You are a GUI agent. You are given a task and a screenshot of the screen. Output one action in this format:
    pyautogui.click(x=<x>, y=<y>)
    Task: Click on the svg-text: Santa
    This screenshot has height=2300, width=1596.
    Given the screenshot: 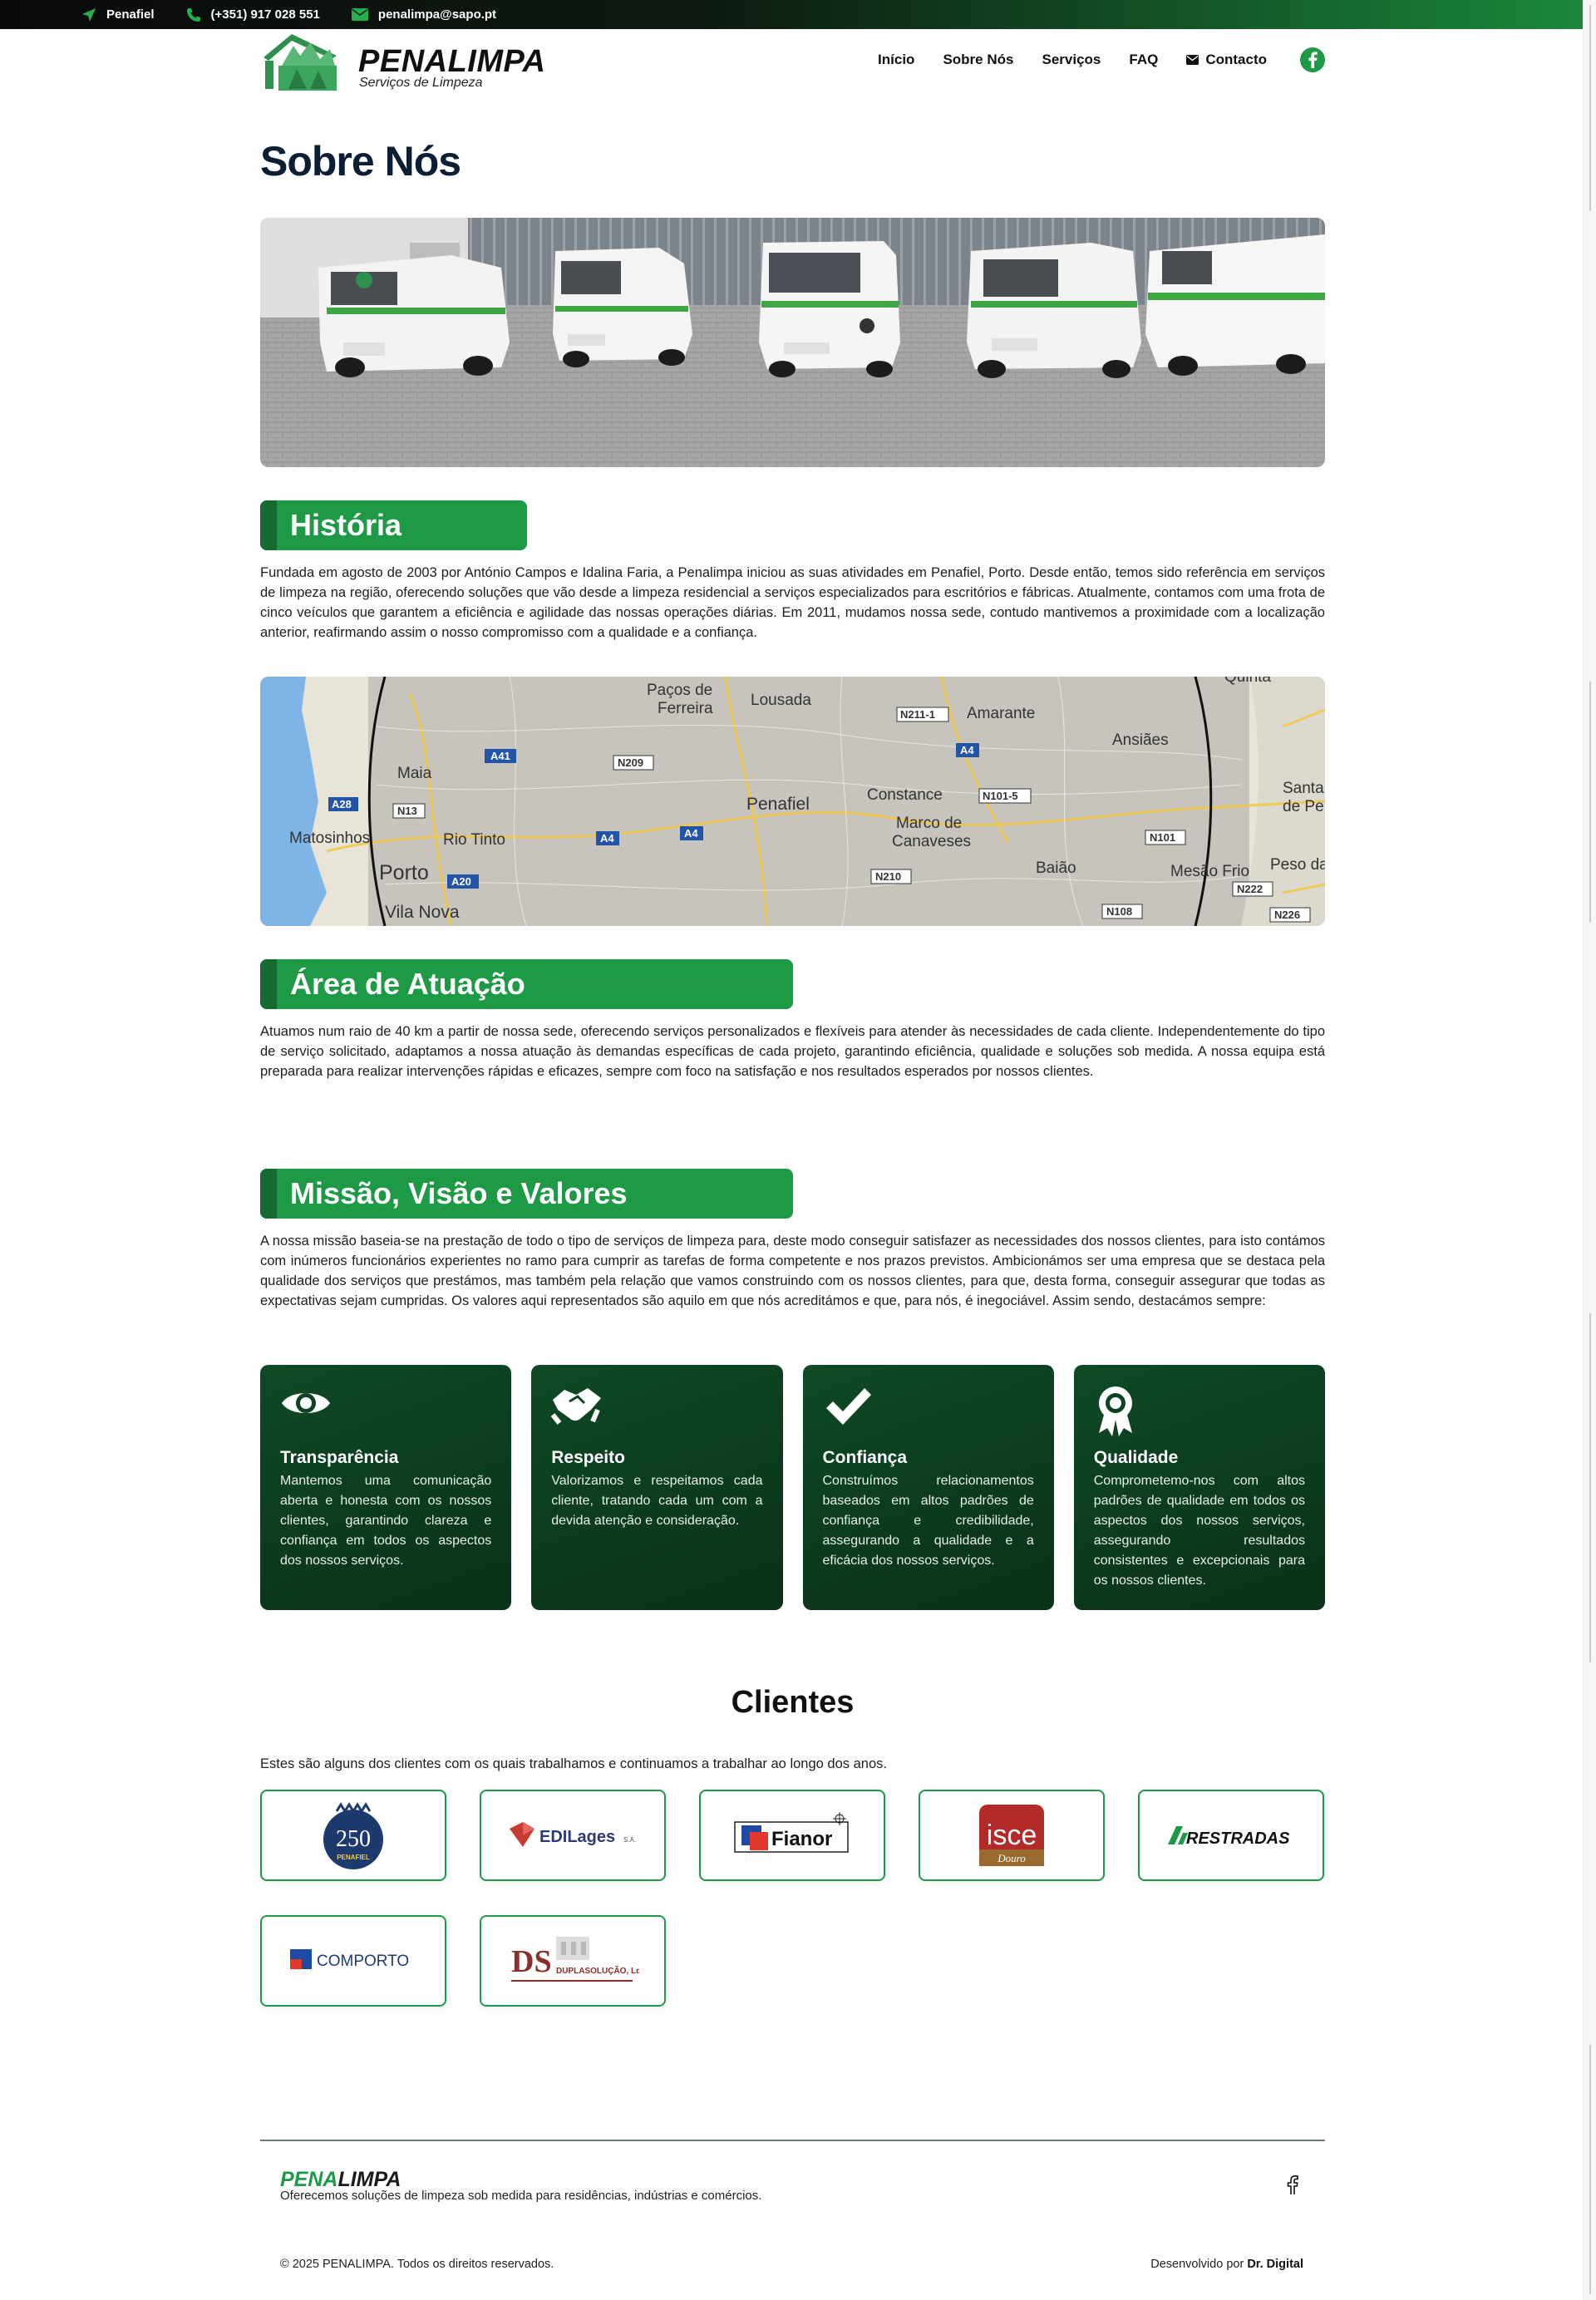 What is the action you would take?
    pyautogui.click(x=1303, y=788)
    